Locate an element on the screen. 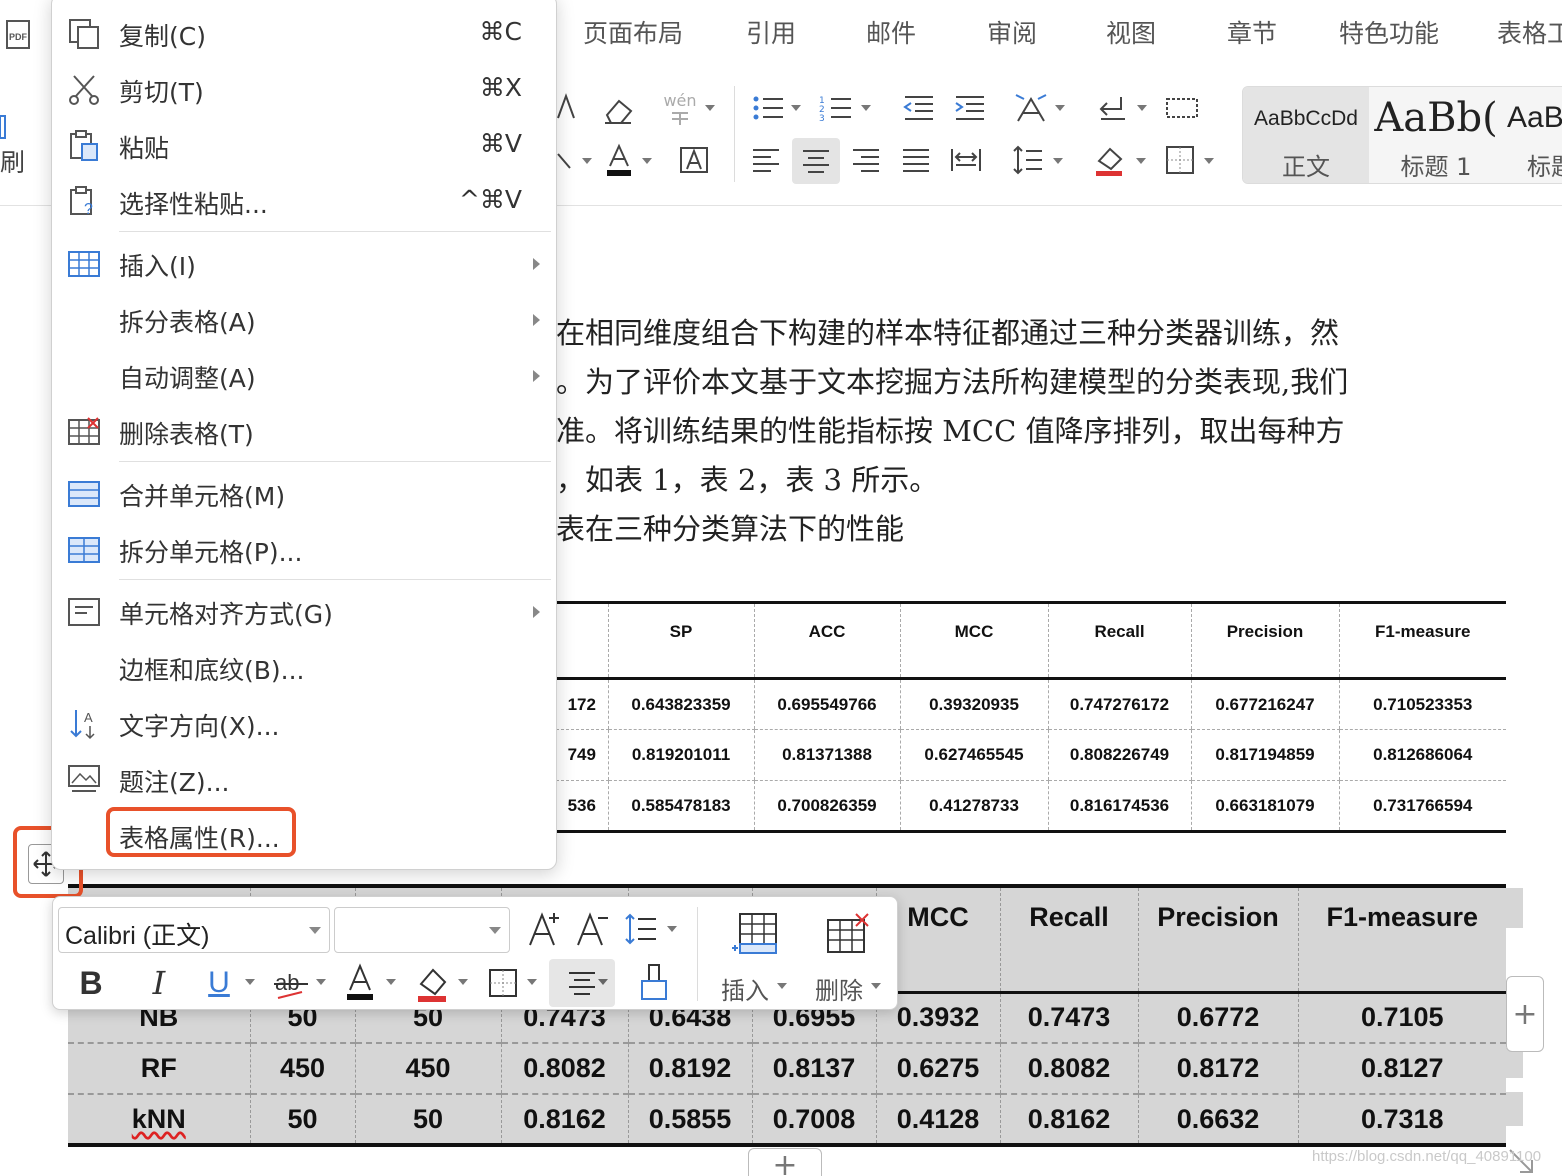  chinese-layout-icon is located at coordinates (1031, 108).